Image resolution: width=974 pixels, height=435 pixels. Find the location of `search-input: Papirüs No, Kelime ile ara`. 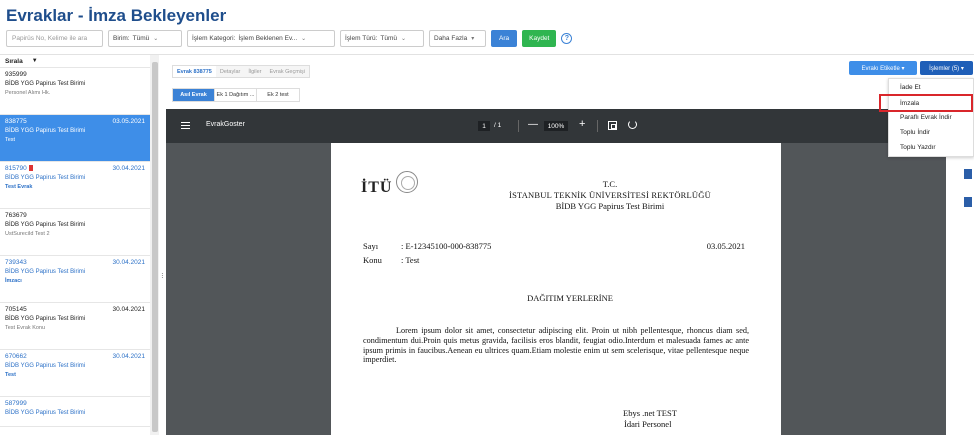

search-input: Papirüs No, Kelime ile ara is located at coordinates (54, 38).